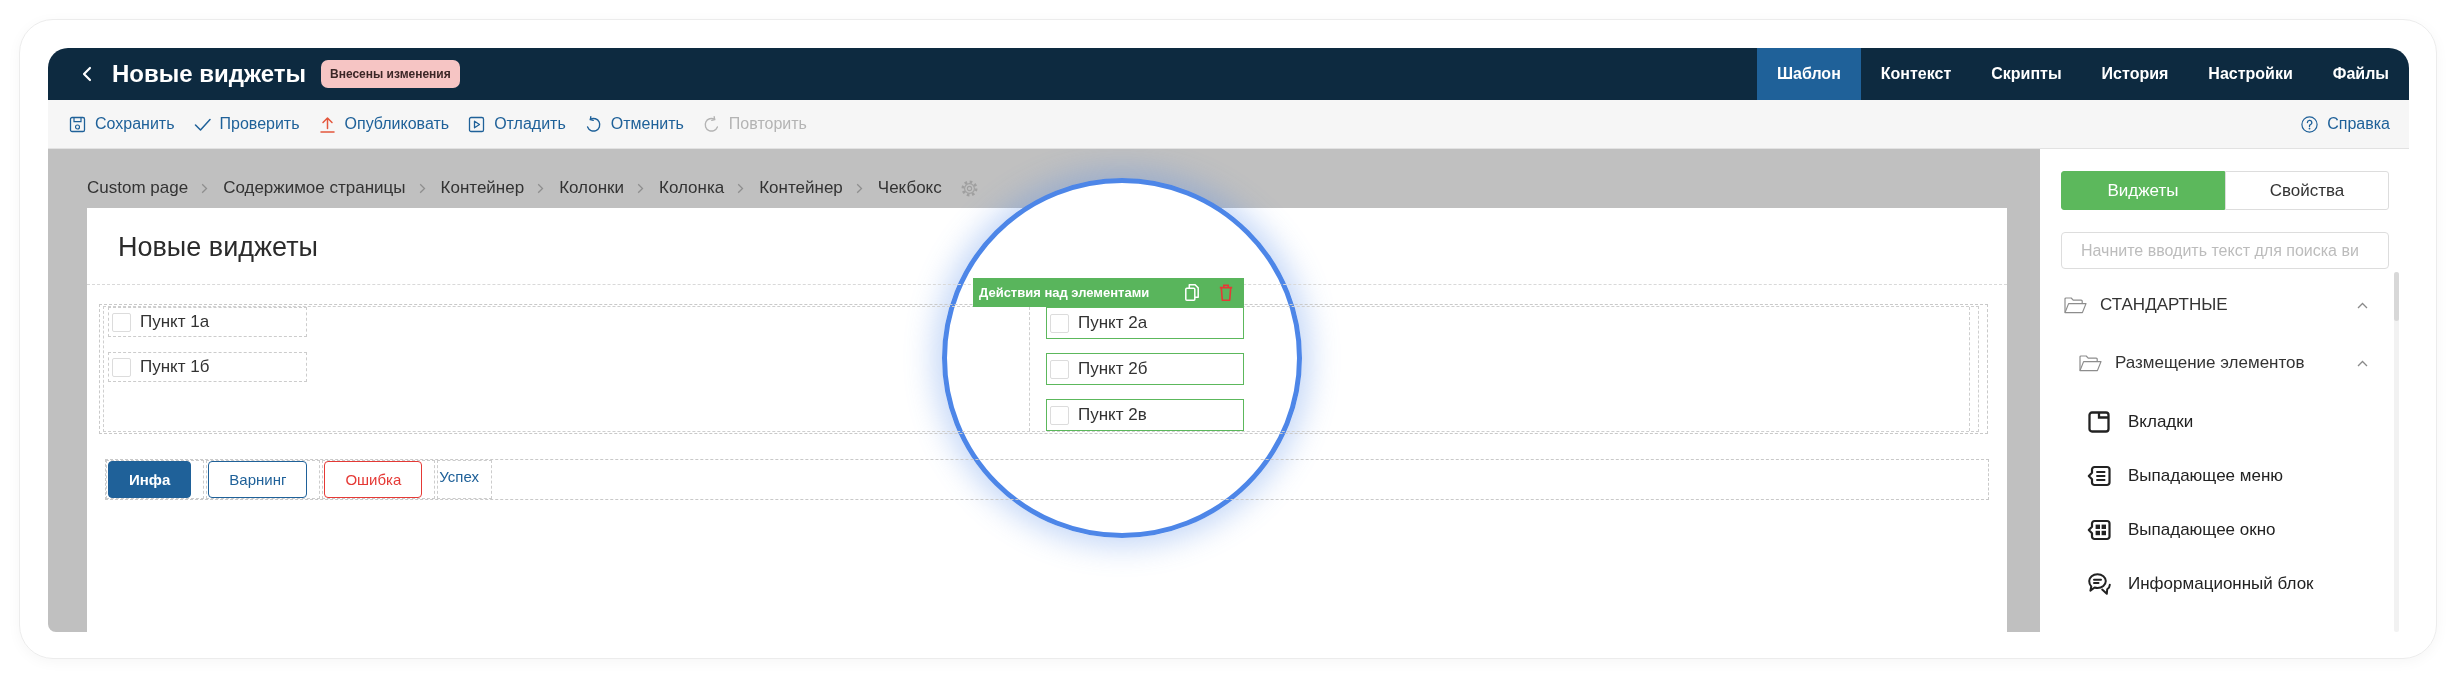  Describe the element at coordinates (2225, 250) in the screenshot. I see `search-field: Начните вводить текст для поиска ви` at that location.